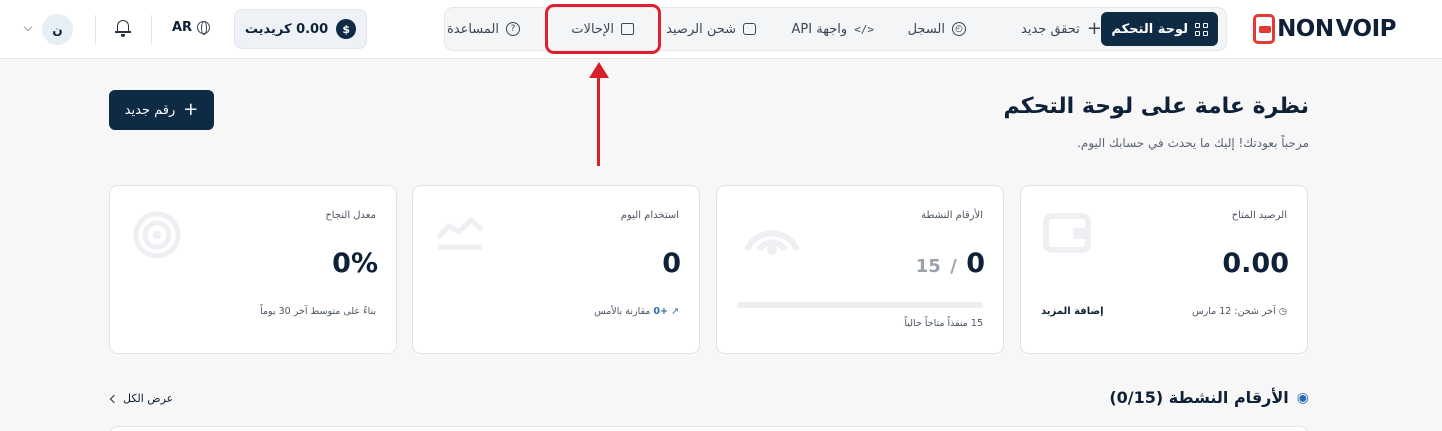 The image size is (1442, 431). What do you see at coordinates (1255, 263) in the screenshot?
I see `balance-value: 0.00` at bounding box center [1255, 263].